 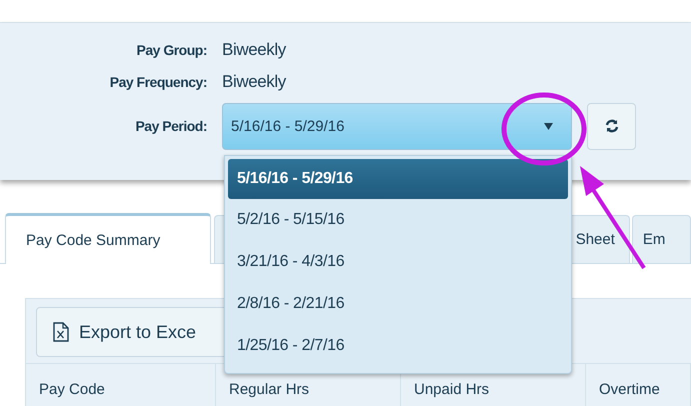 What do you see at coordinates (61, 332) in the screenshot?
I see `excel-file-icon` at bounding box center [61, 332].